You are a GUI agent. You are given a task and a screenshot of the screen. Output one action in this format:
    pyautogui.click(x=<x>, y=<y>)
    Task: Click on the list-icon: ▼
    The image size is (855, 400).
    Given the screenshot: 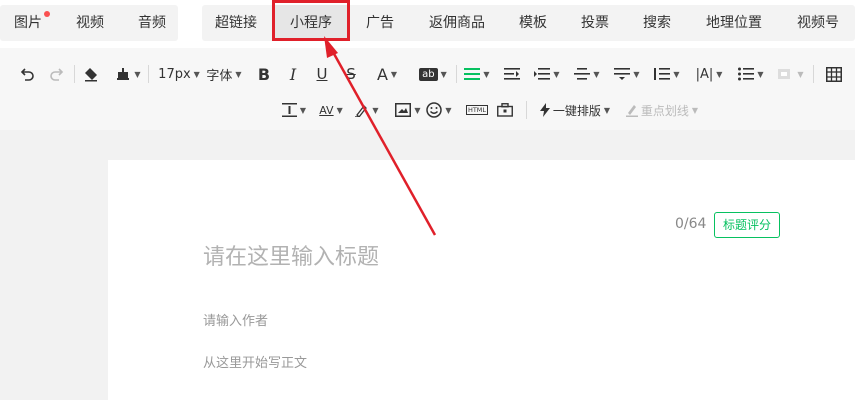 What is the action you would take?
    pyautogui.click(x=751, y=74)
    